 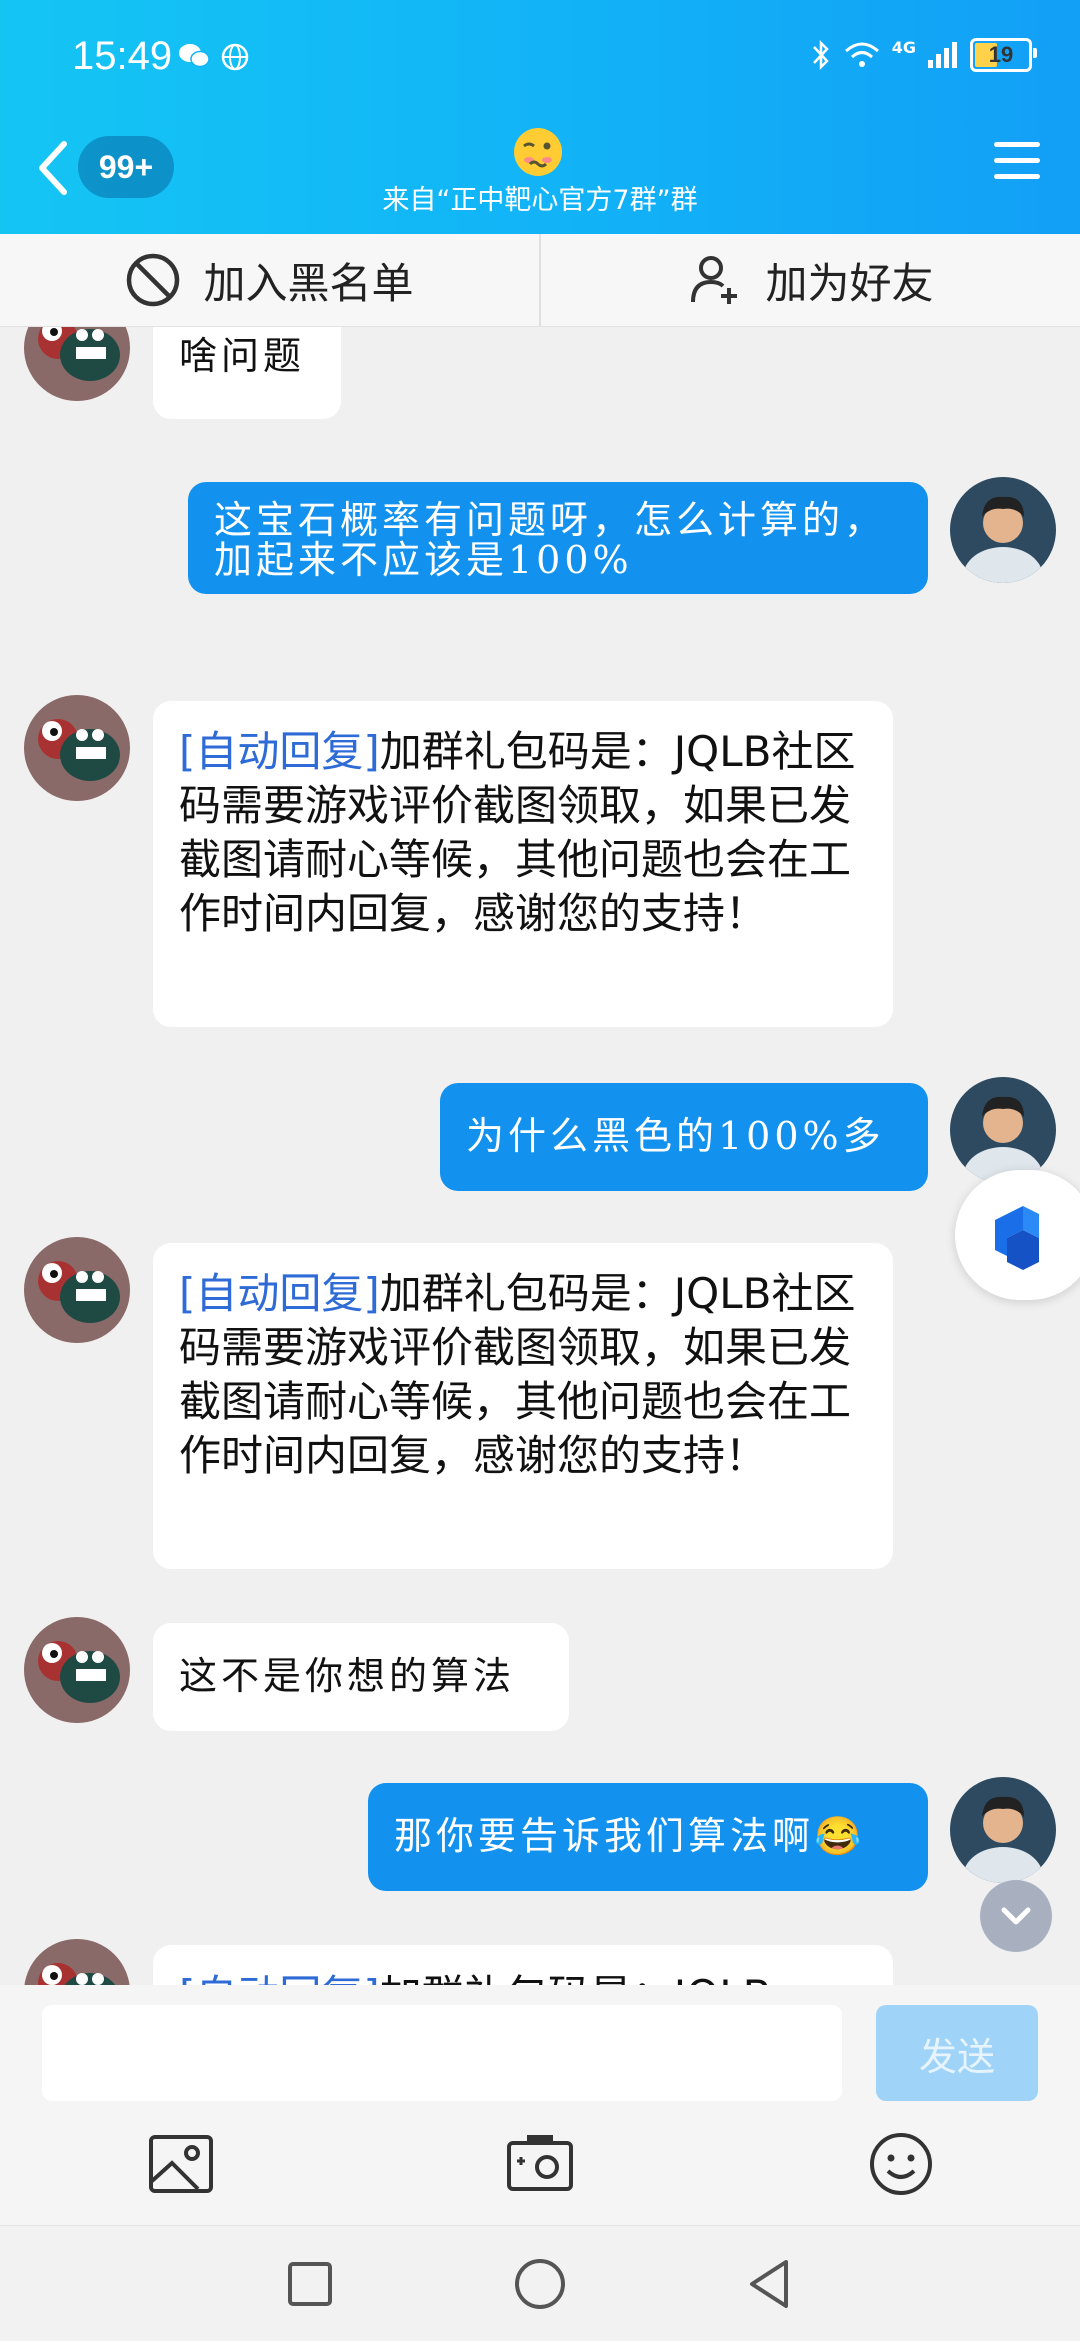 I want to click on battery-icon: 19, so click(x=1003, y=55).